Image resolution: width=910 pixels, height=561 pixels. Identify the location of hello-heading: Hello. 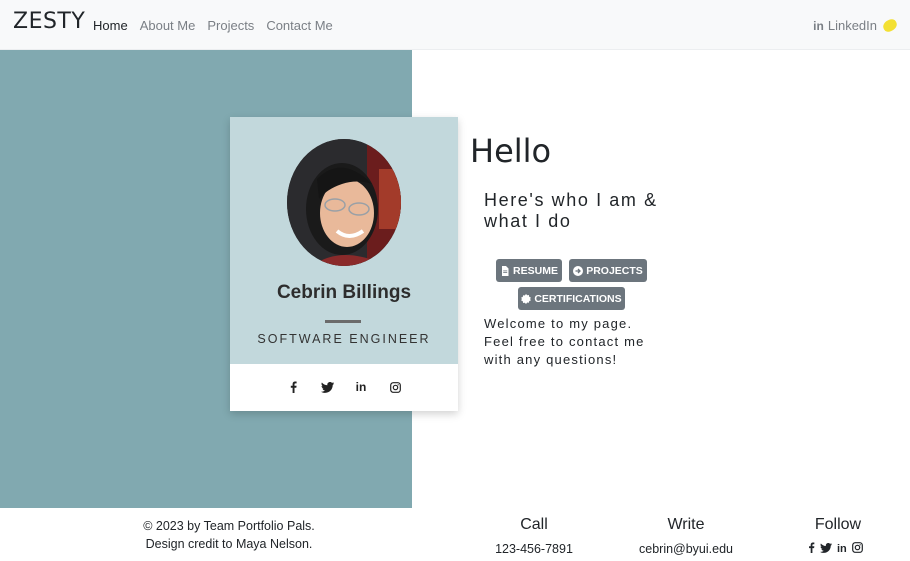
(511, 151).